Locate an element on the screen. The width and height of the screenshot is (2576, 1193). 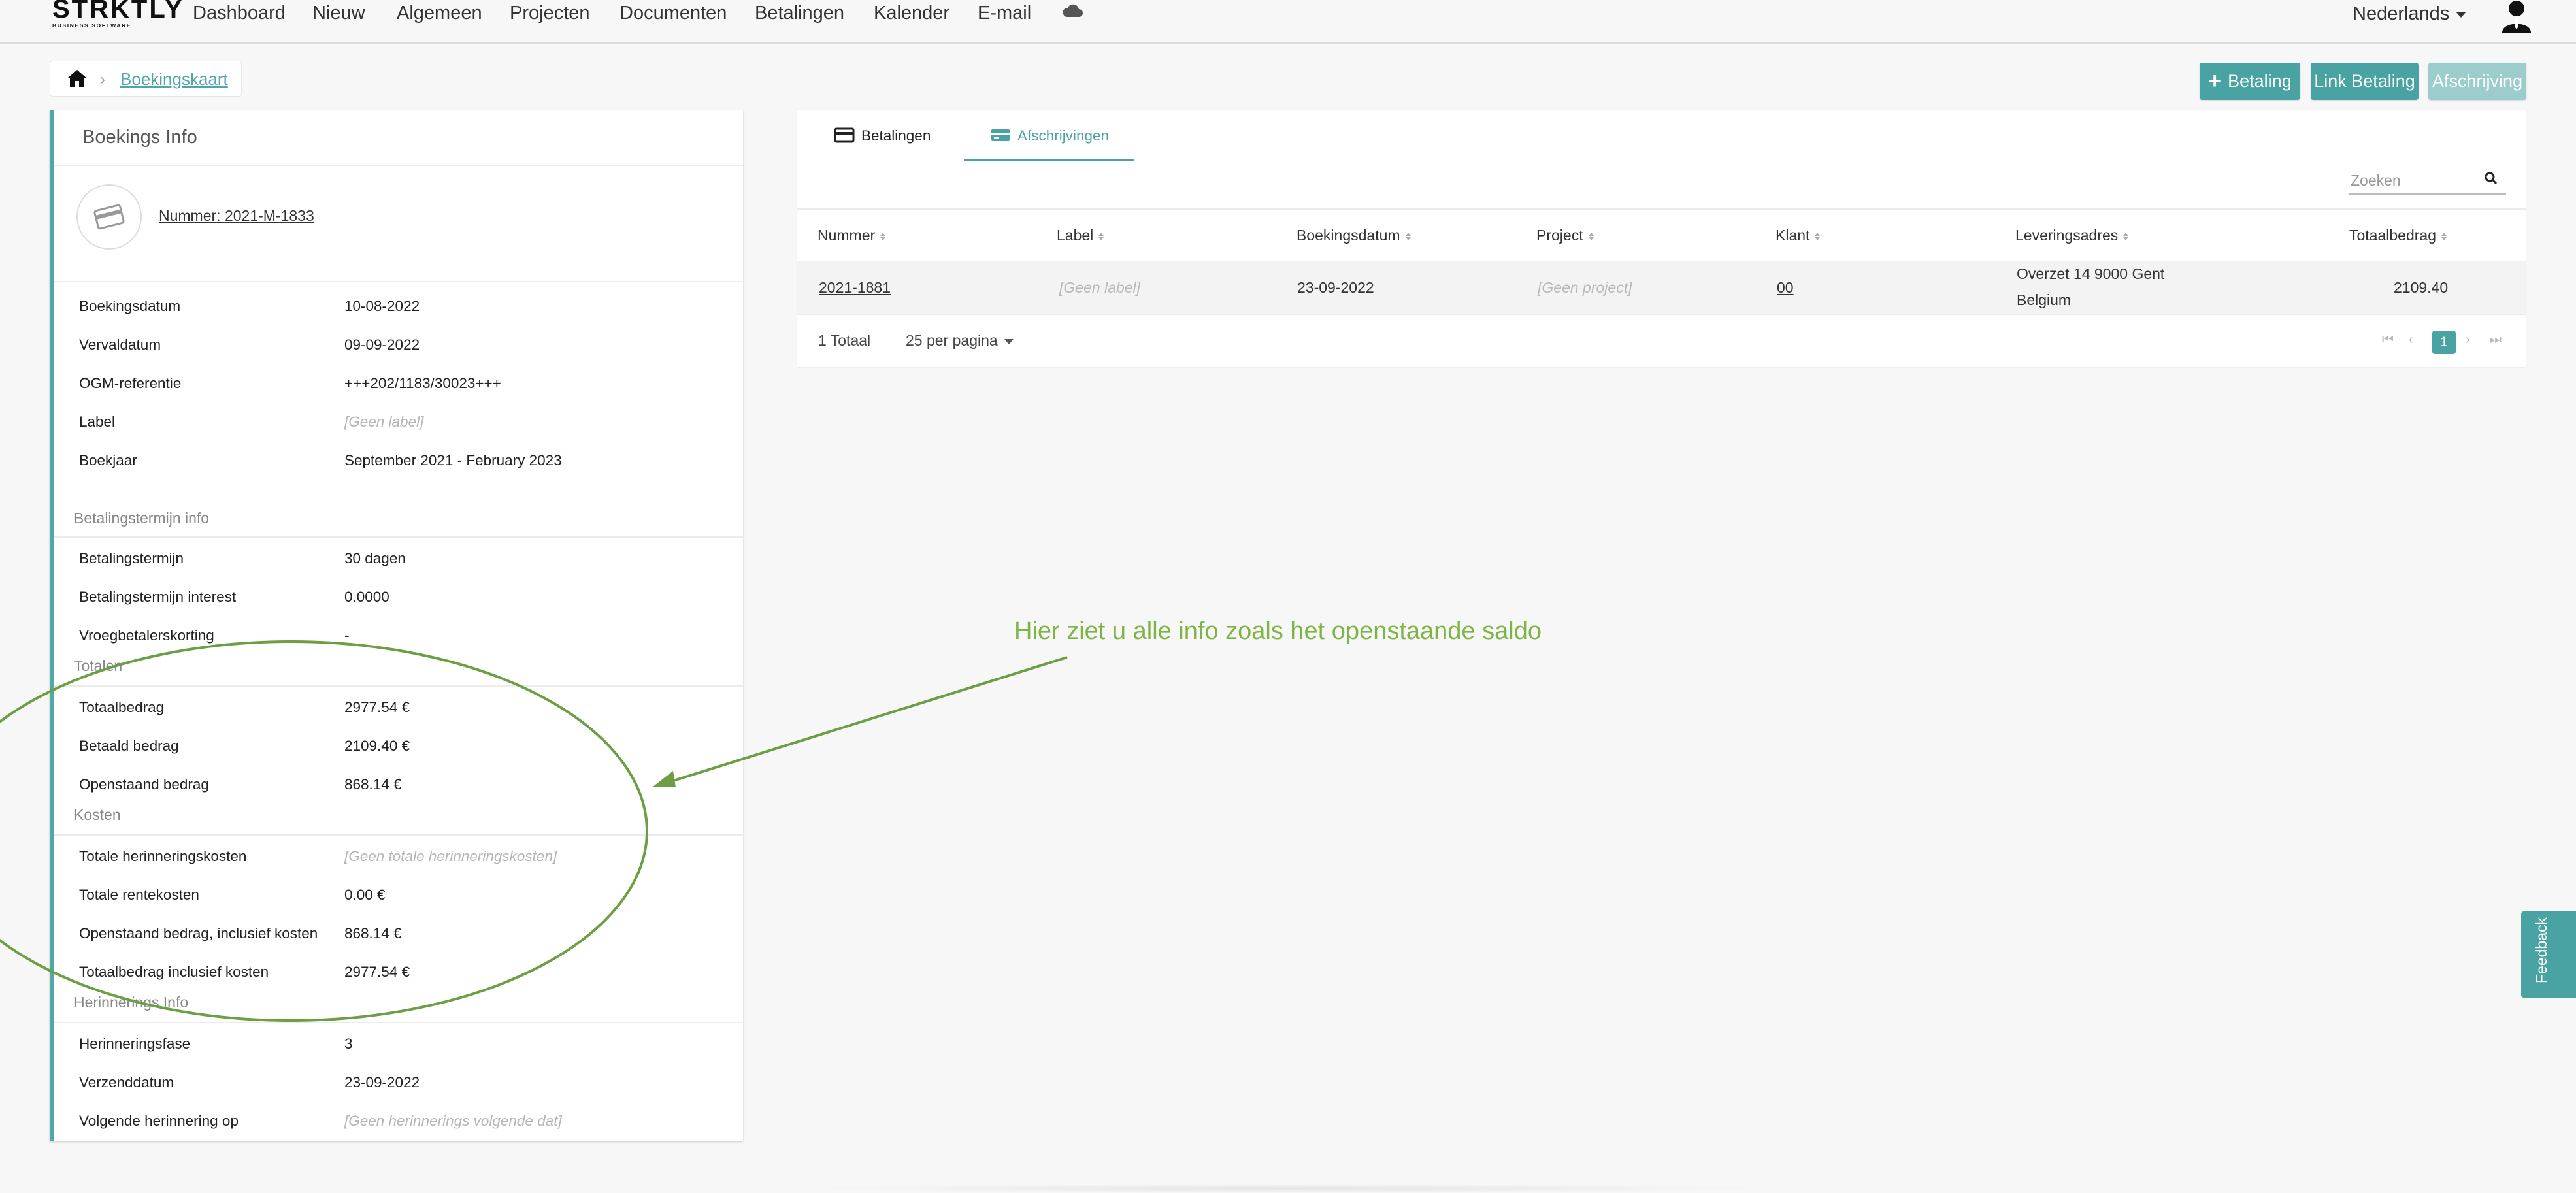
bottom-shadow is located at coordinates (1287, 1188).